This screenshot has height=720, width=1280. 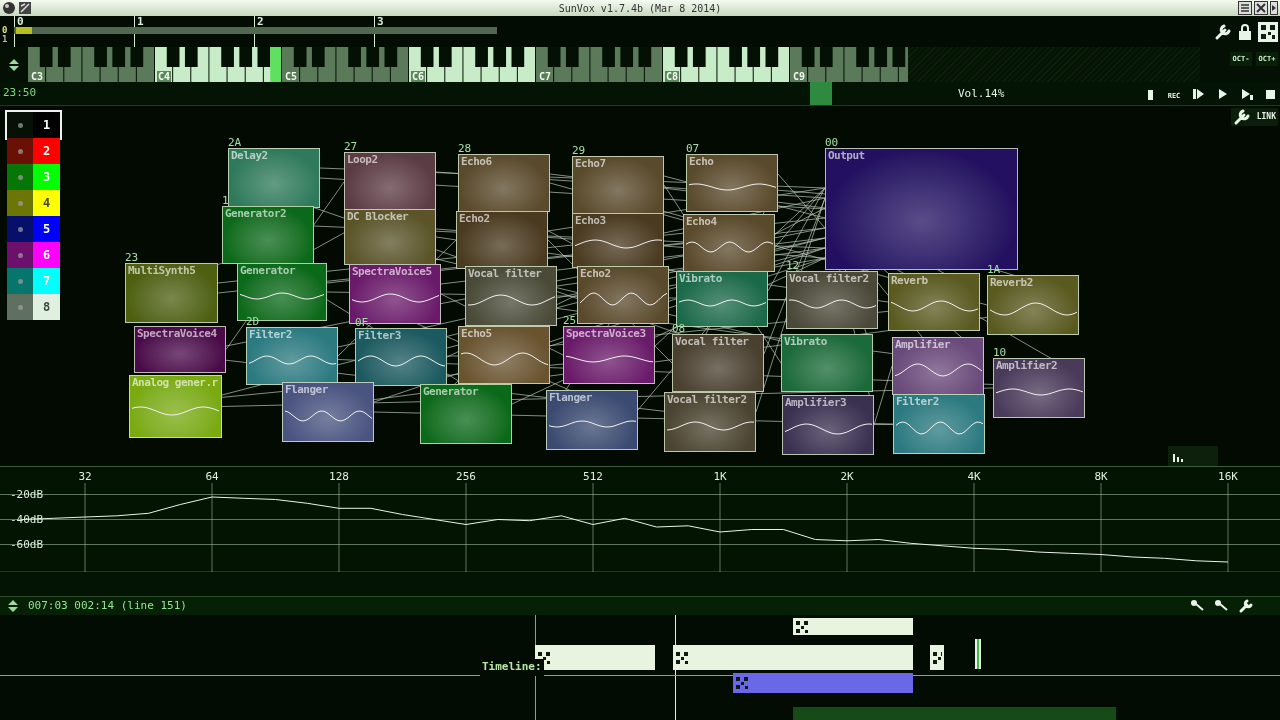 What do you see at coordinates (1261, 8) in the screenshot?
I see `close-icon` at bounding box center [1261, 8].